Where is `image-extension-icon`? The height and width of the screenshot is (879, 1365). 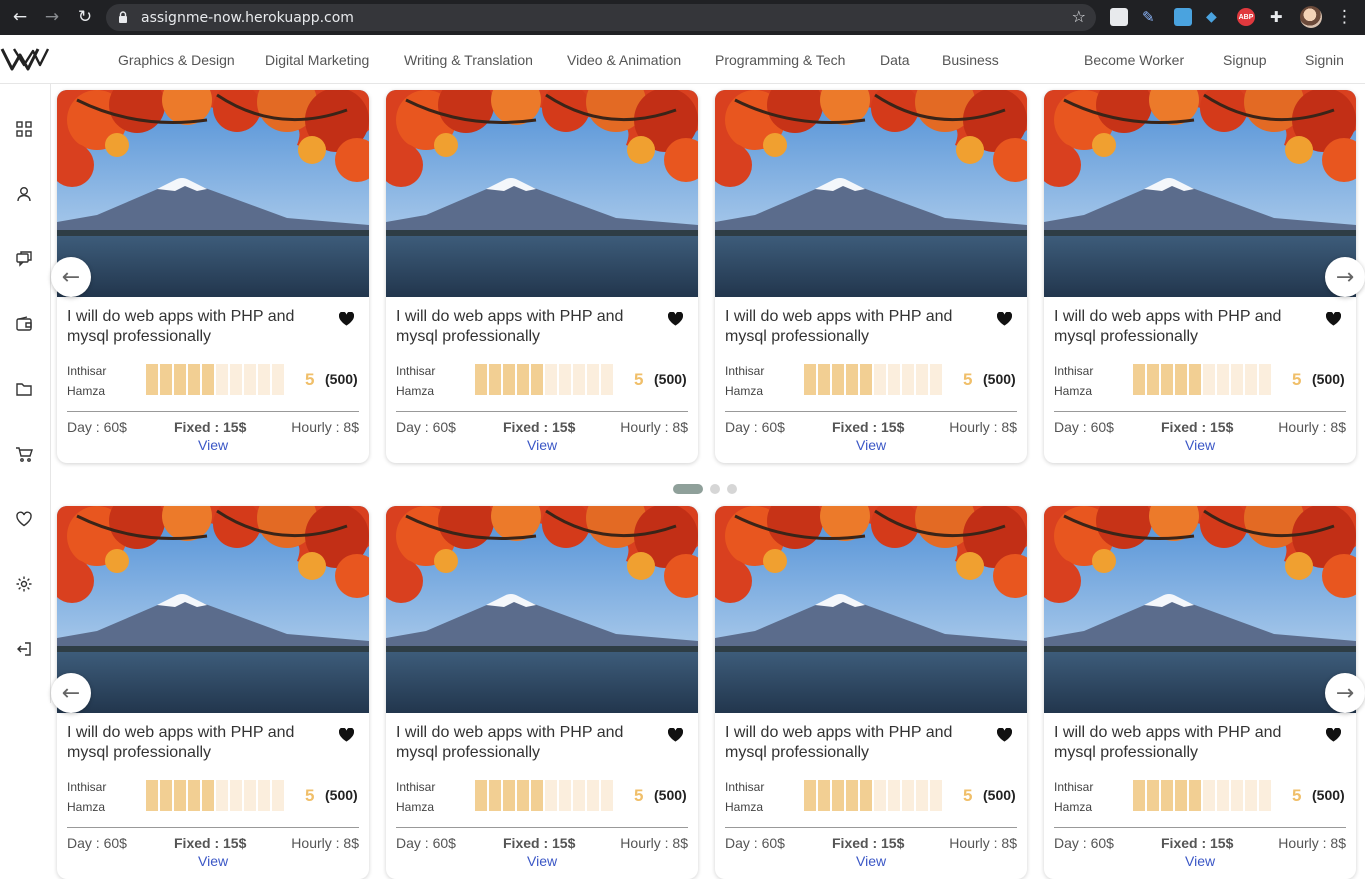
image-extension-icon is located at coordinates (1183, 17).